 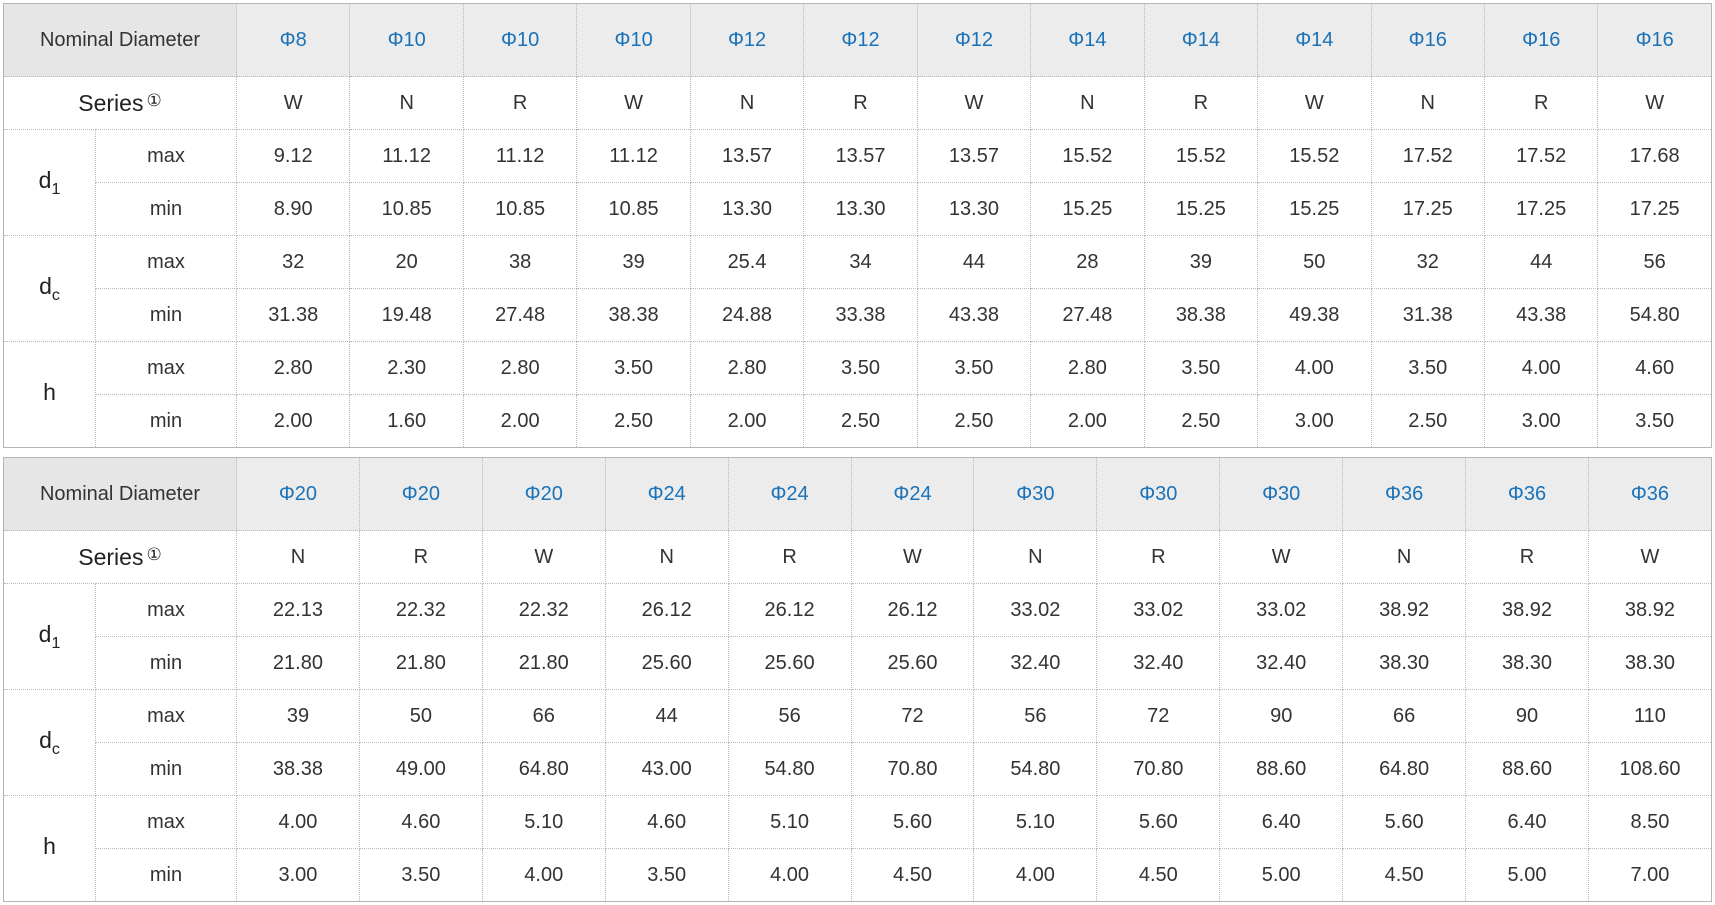 I want to click on value-cell: 25.4, so click(x=747, y=262).